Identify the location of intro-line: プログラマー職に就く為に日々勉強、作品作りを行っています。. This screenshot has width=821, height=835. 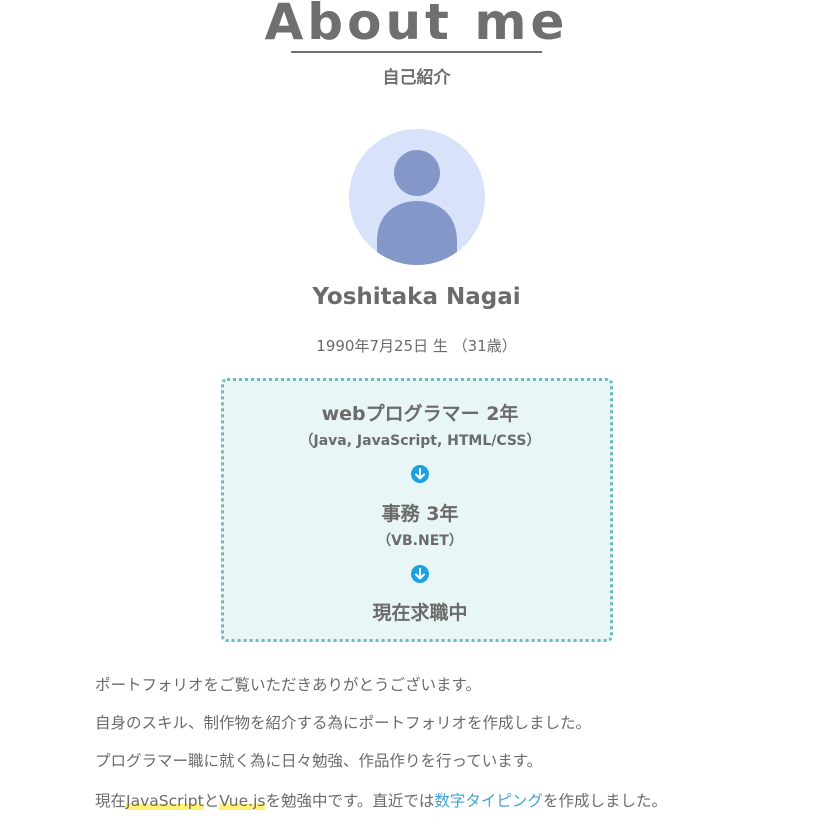
(319, 761).